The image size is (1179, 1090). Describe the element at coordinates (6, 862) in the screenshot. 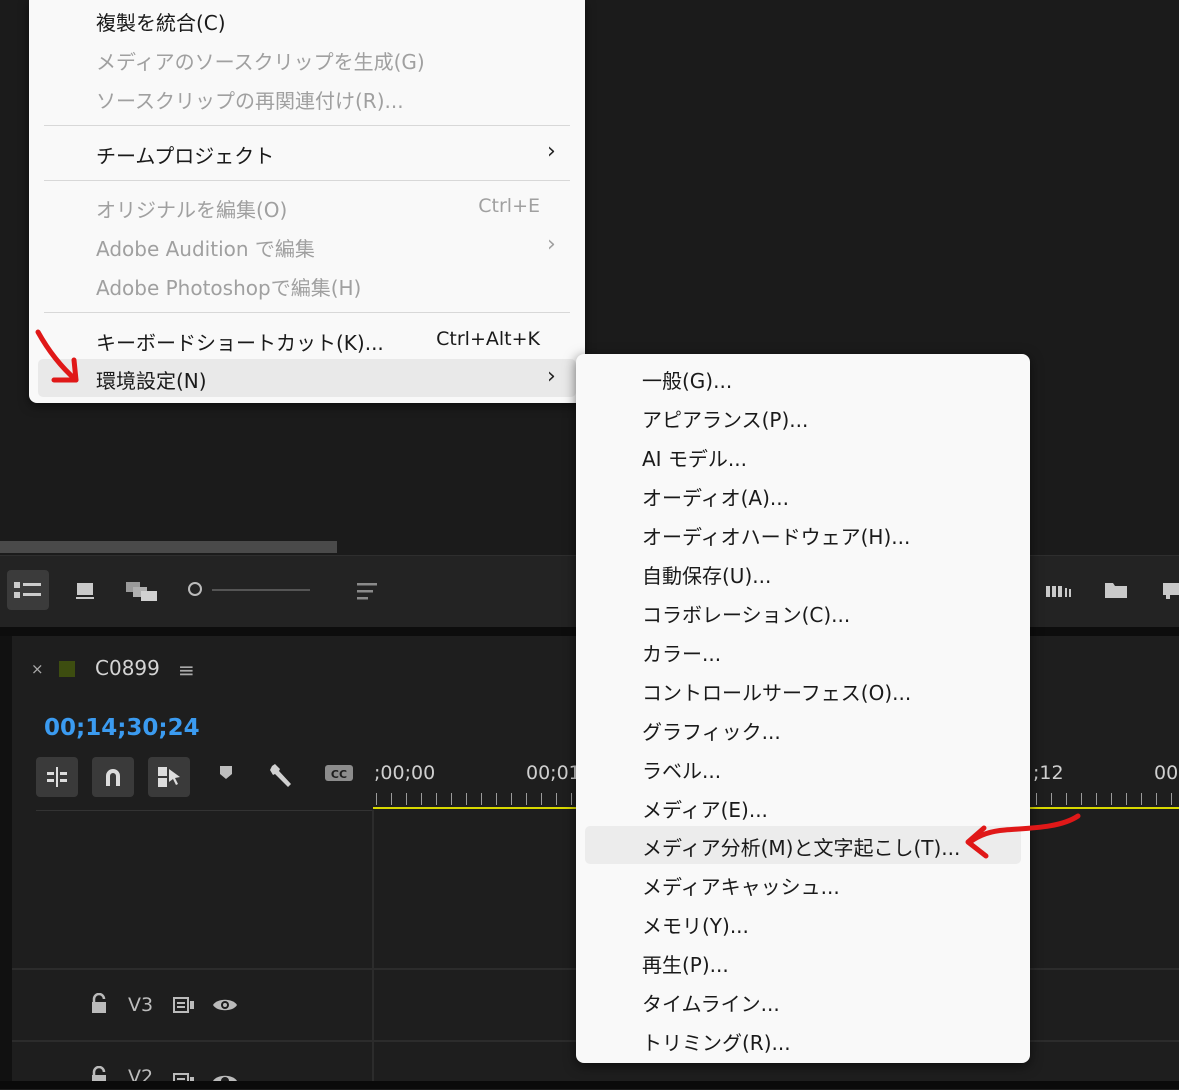

I see `panel-edge` at that location.